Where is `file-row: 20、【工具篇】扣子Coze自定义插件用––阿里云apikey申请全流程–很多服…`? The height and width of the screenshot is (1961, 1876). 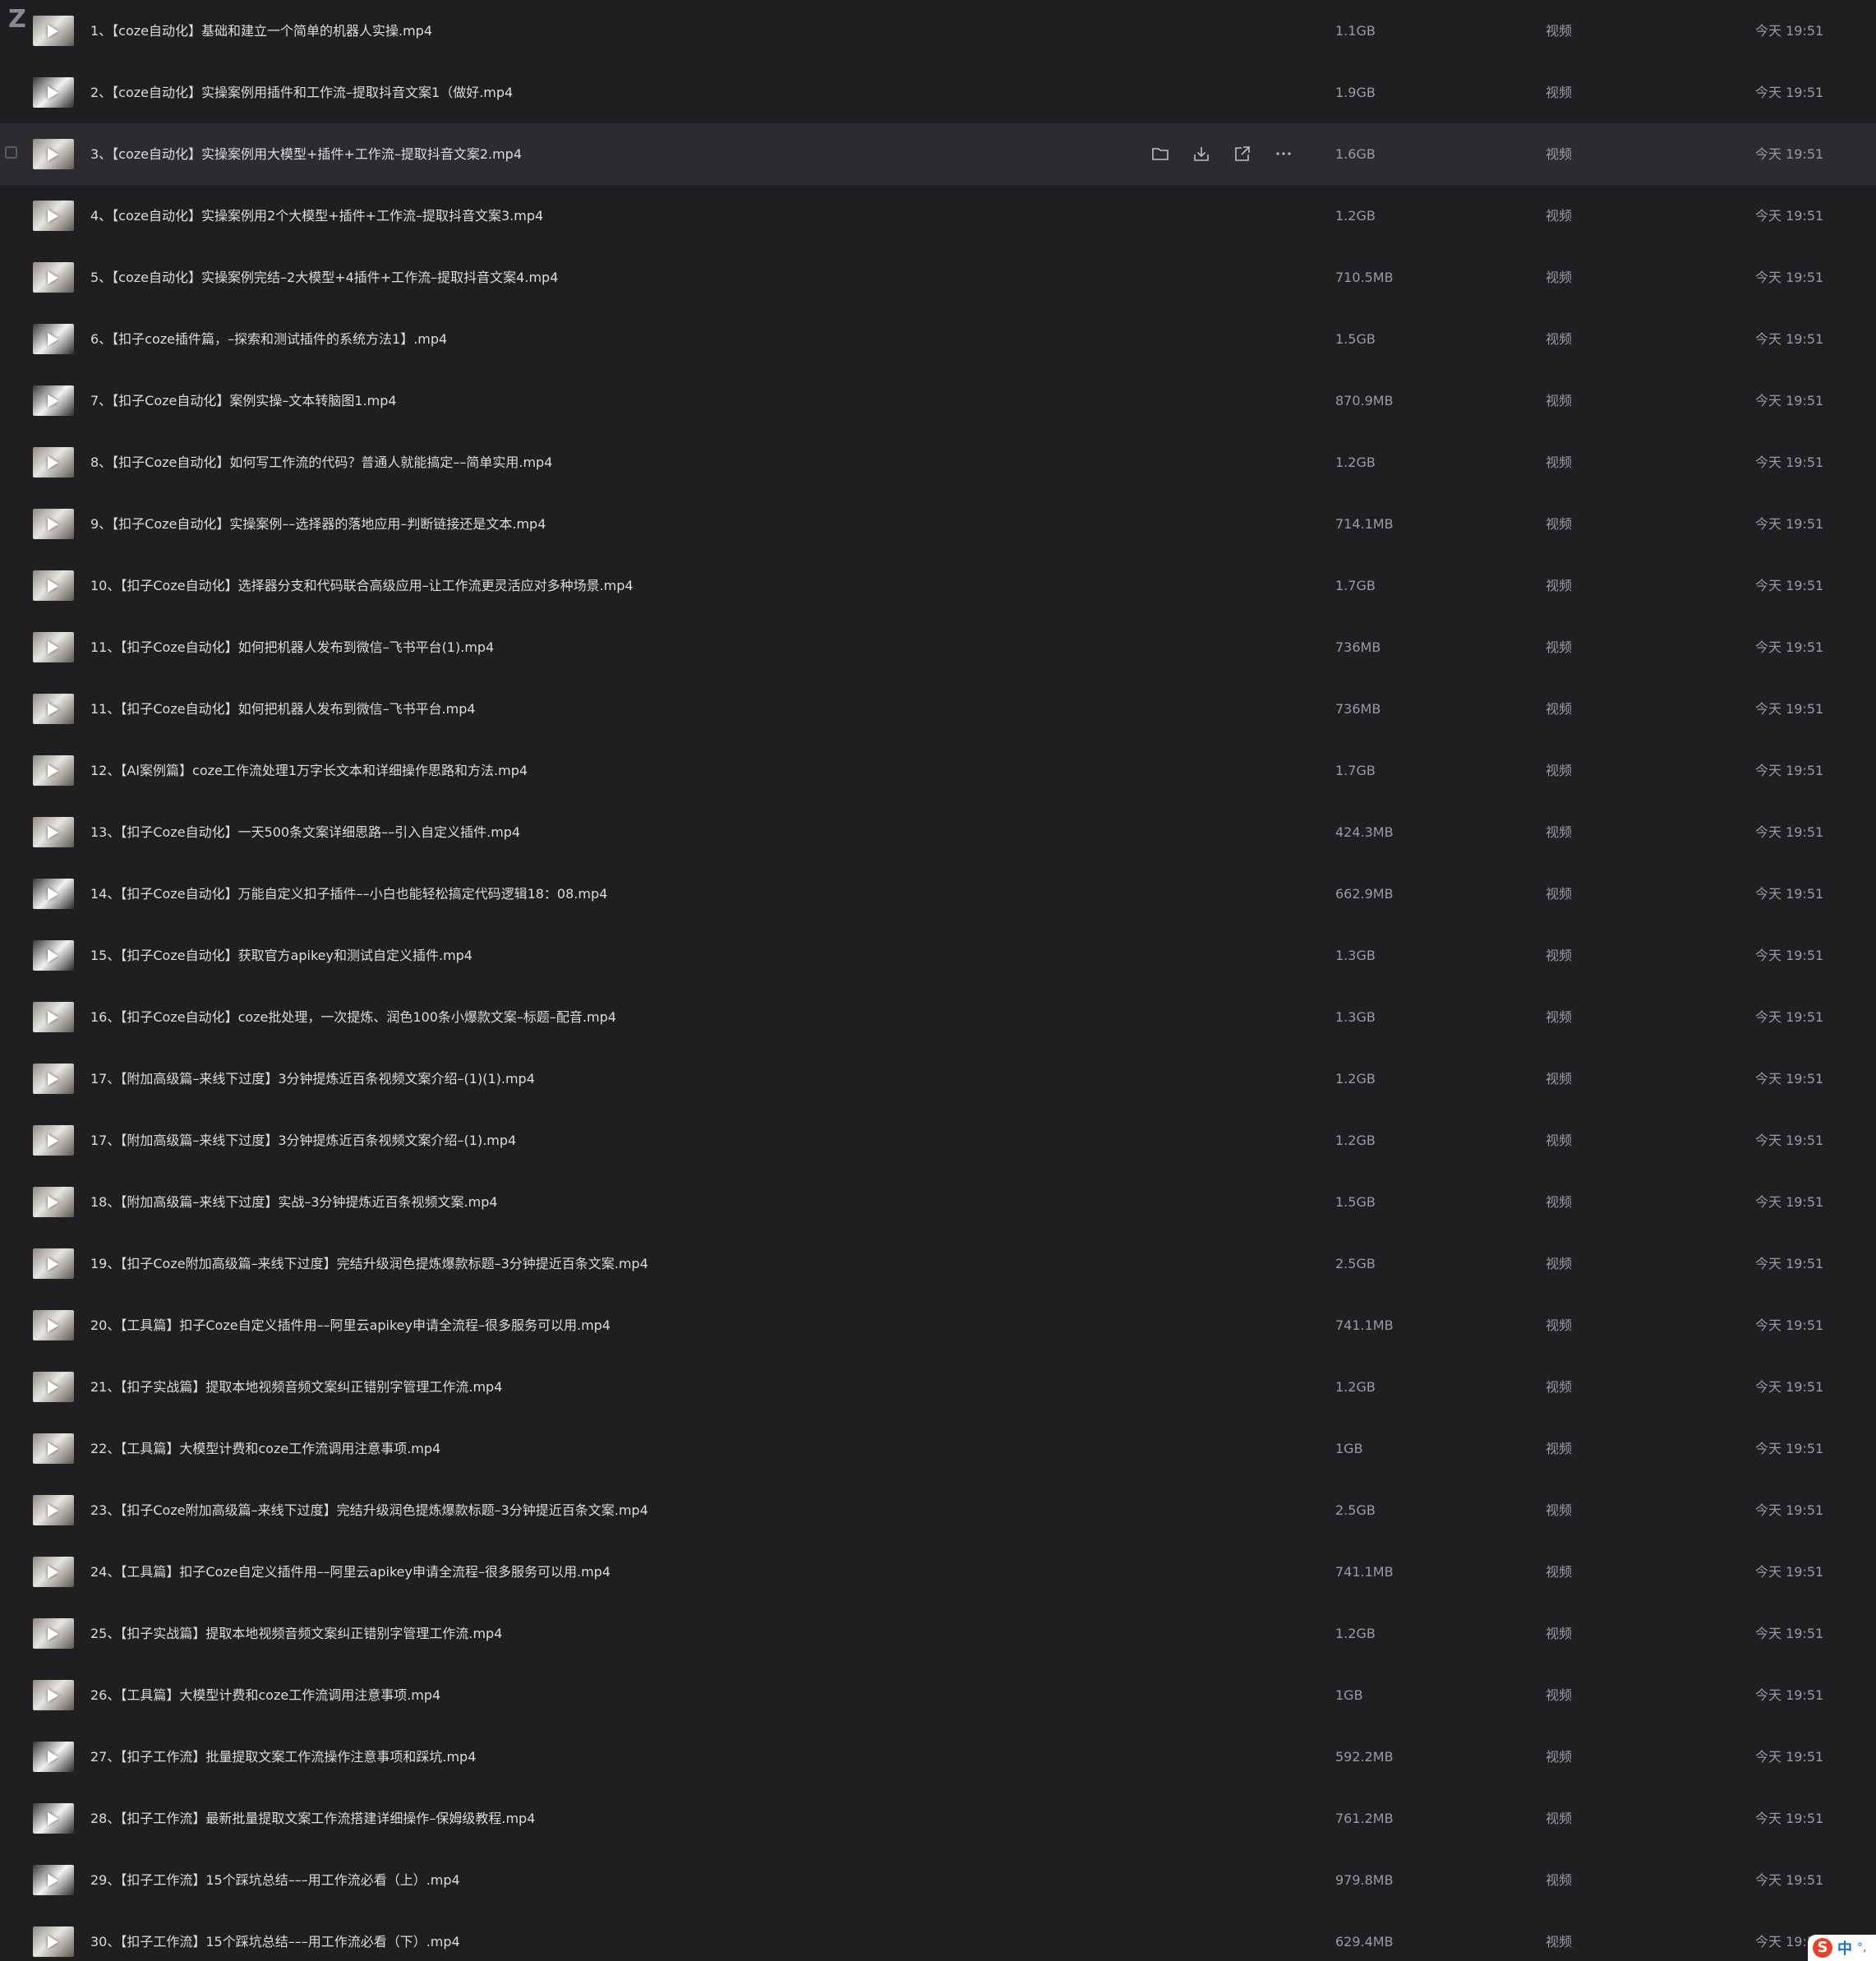 file-row: 20、【工具篇】扣子Coze自定义插件用––阿里云apikey申请全流程–很多服… is located at coordinates (938, 1325).